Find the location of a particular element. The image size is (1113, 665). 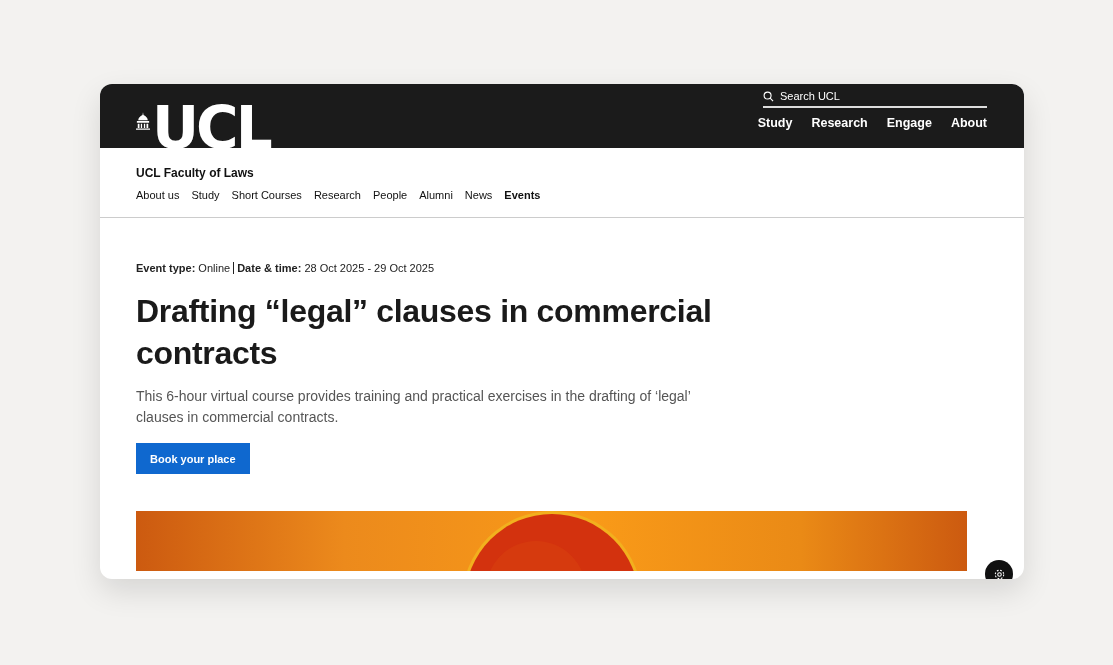

book-button: Book your place is located at coordinates (193, 458).